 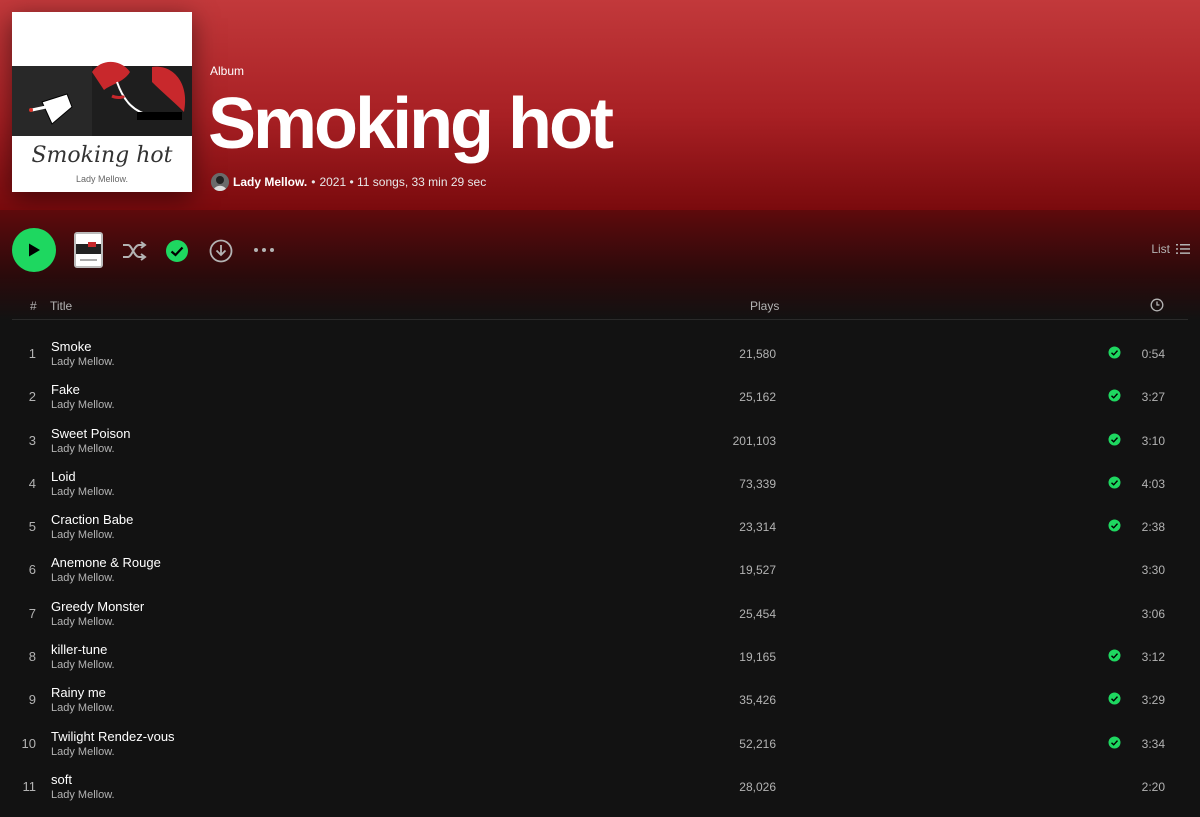 I want to click on track-number: 11, so click(x=29, y=786).